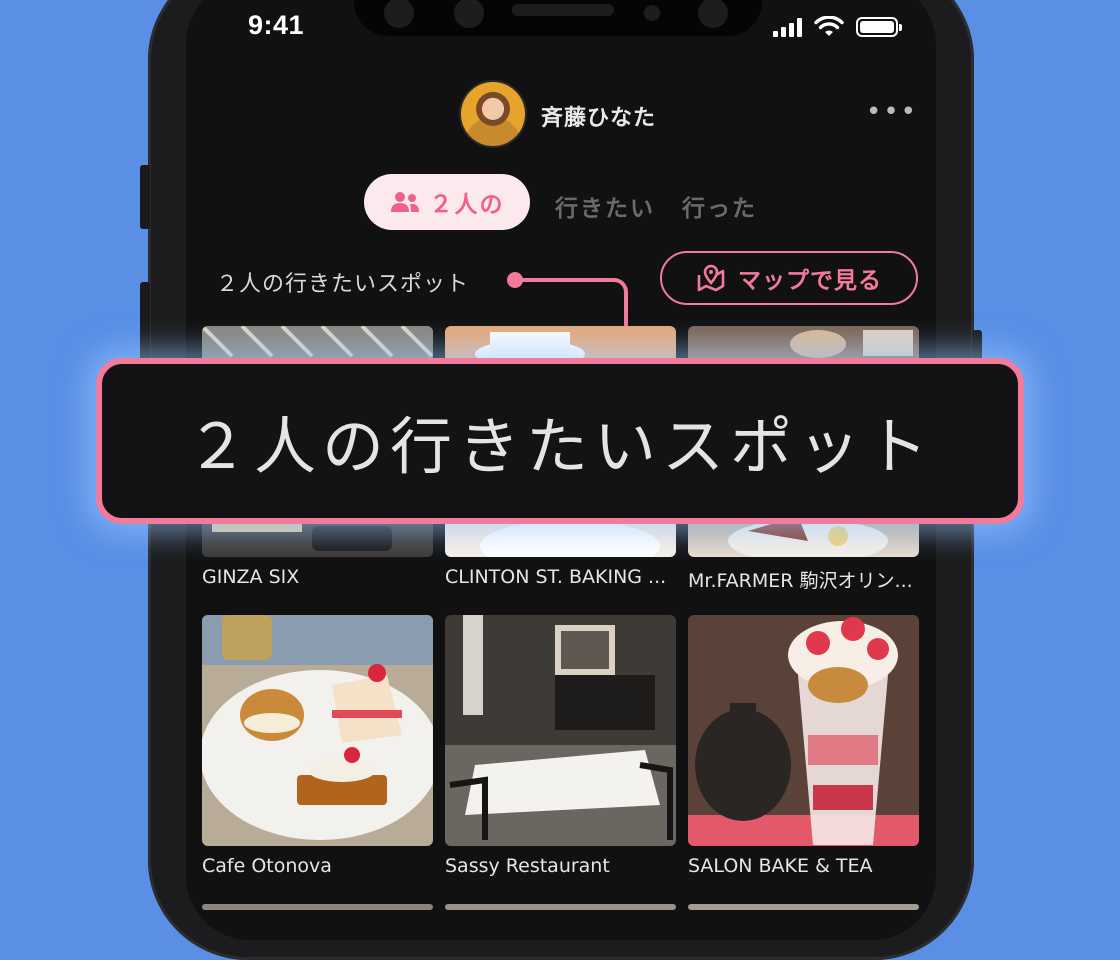 The height and width of the screenshot is (960, 1120). Describe the element at coordinates (599, 118) in the screenshot. I see `username: 斉藤ひなた` at that location.